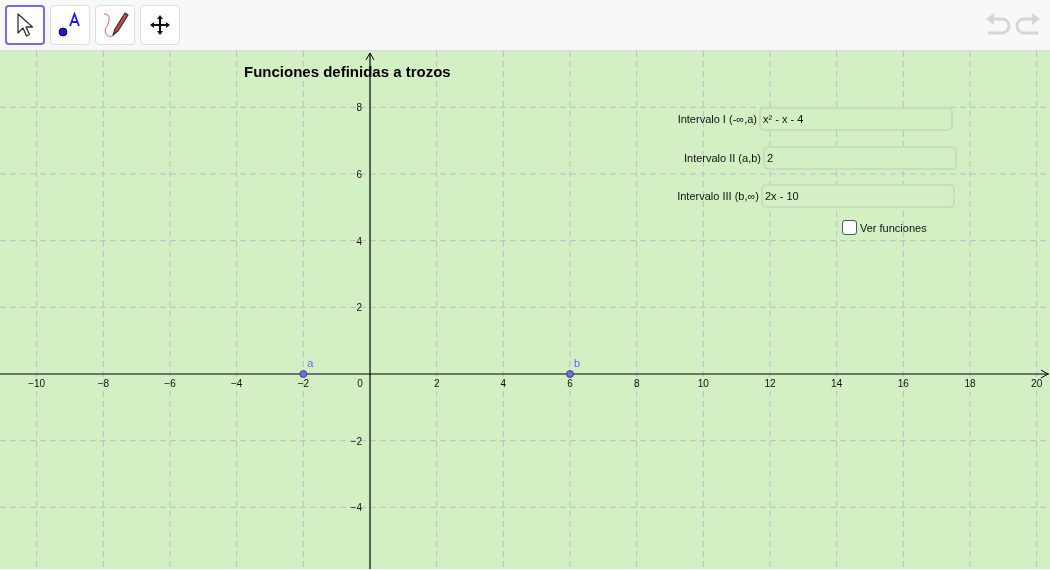 Image resolution: width=1050 pixels, height=570 pixels. Describe the element at coordinates (436, 383) in the screenshot. I see `x-tick-label: 2` at that location.